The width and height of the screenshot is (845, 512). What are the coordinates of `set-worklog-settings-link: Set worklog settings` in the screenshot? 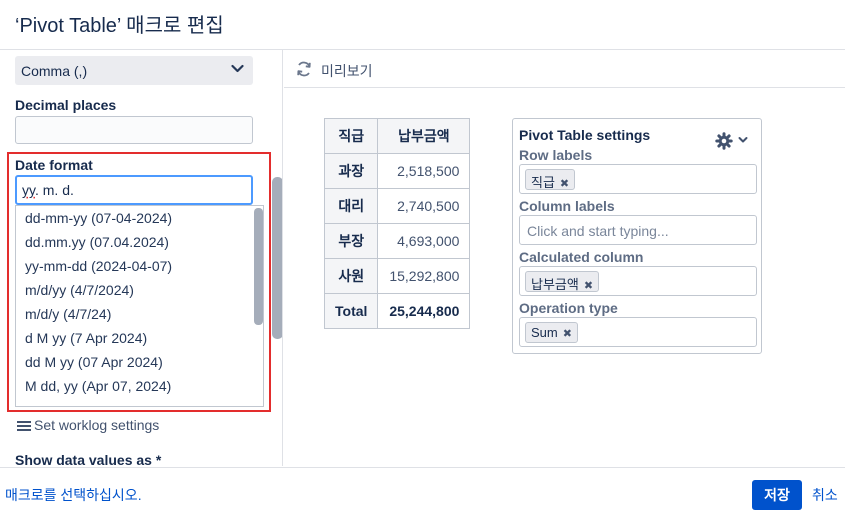 It's located at (88, 425).